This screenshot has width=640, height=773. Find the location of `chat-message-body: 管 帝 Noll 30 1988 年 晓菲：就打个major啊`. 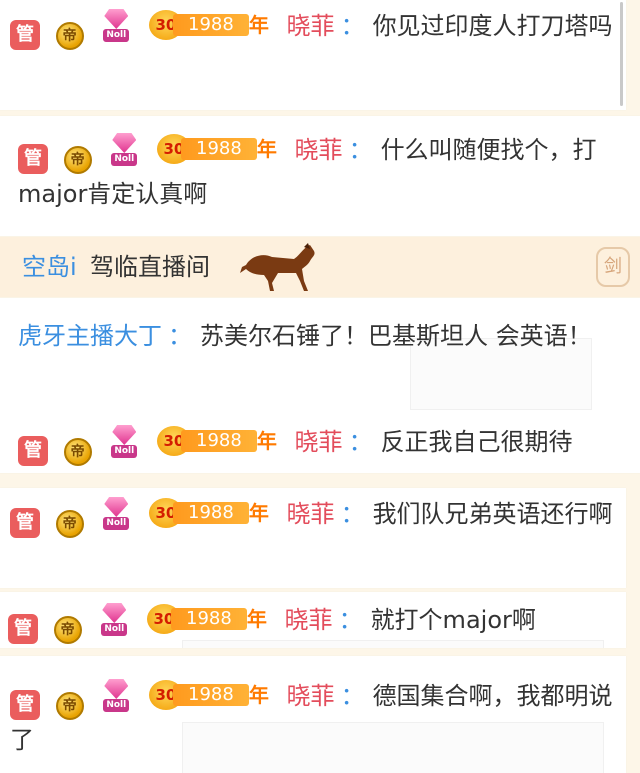

chat-message-body: 管 帝 Noll 30 1988 年 晓菲：就打个major啊 is located at coordinates (312, 622).